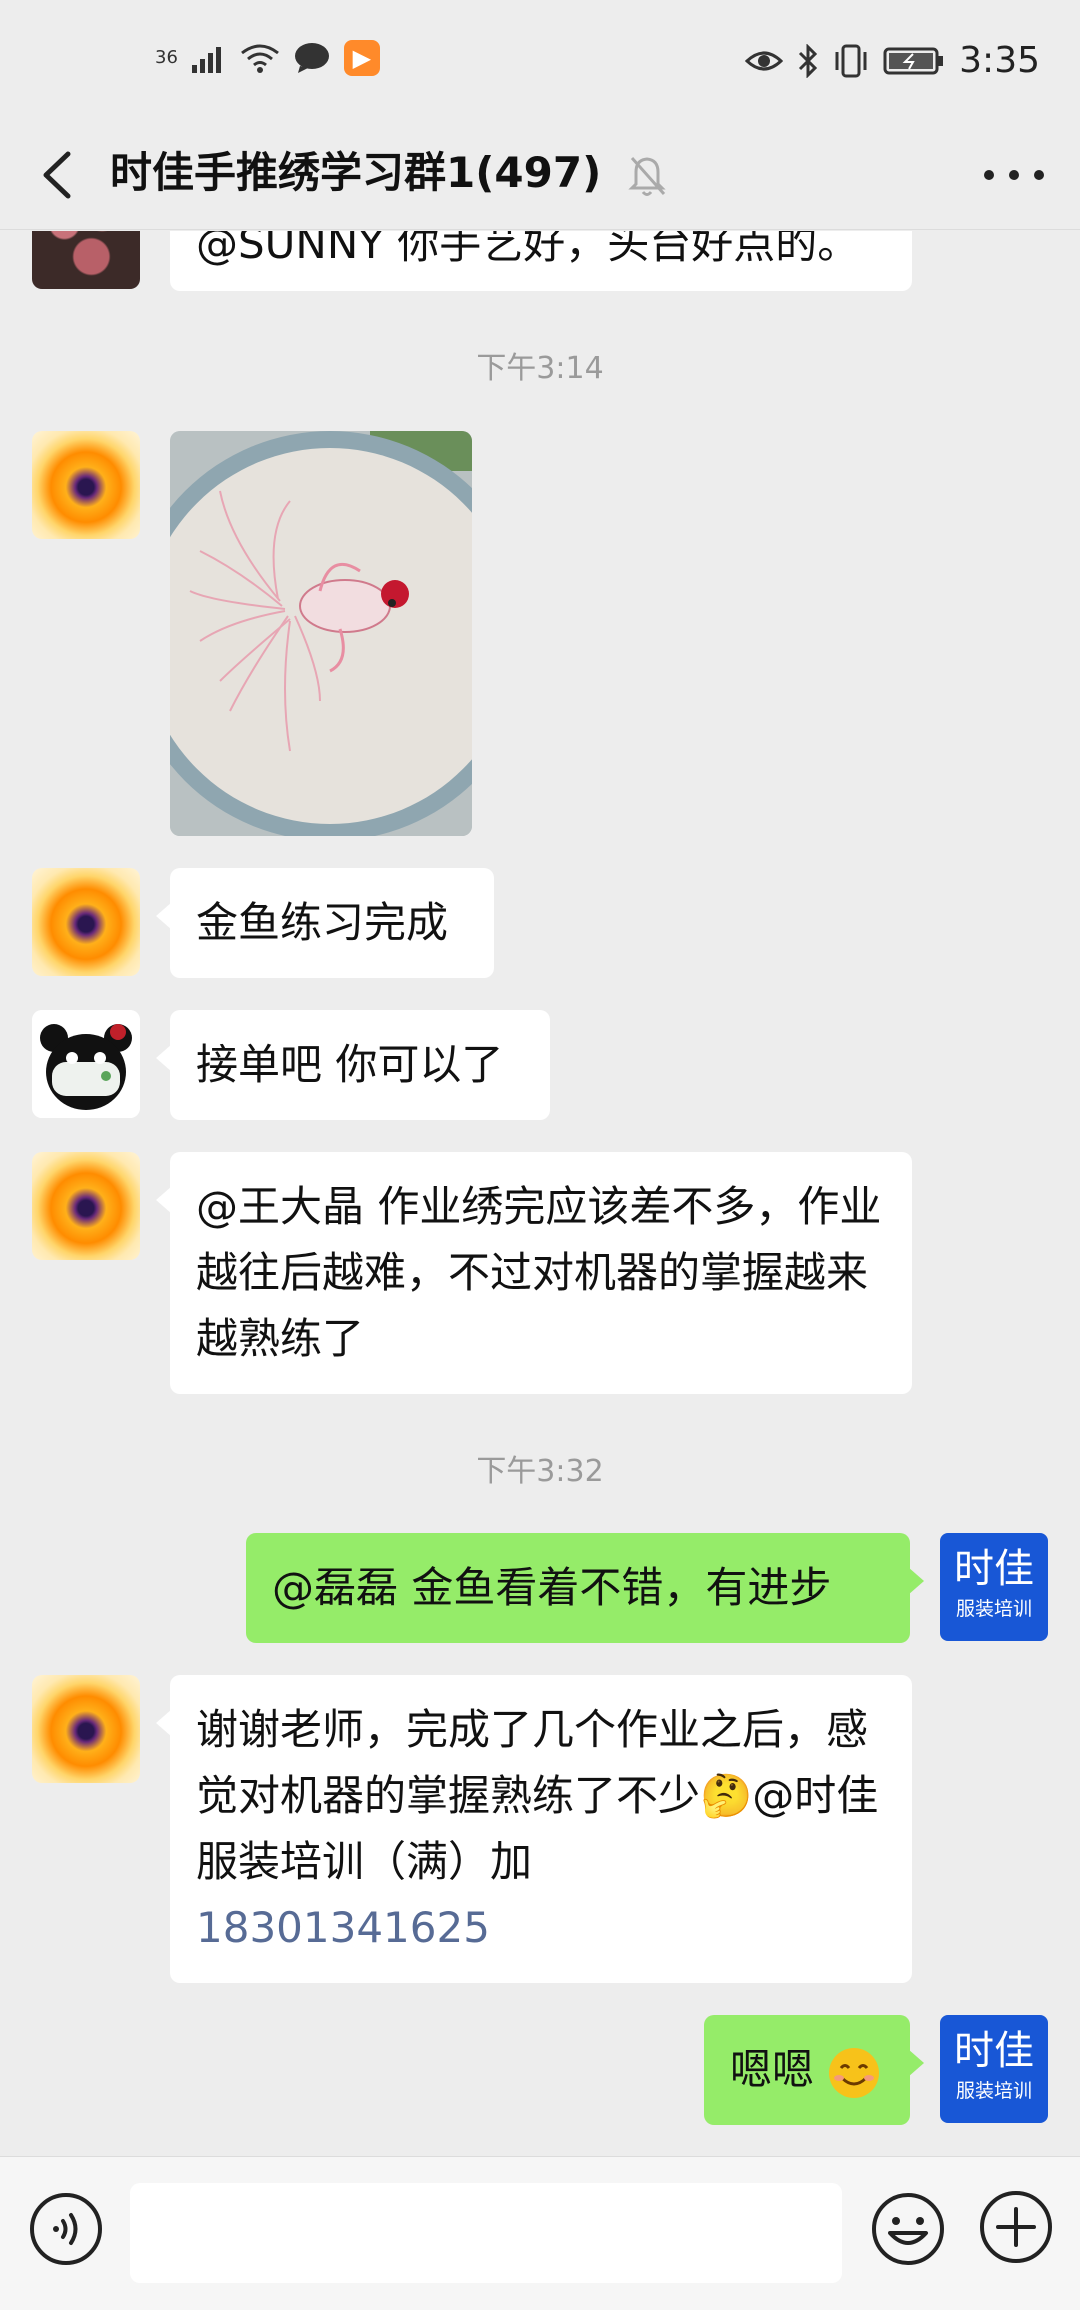  What do you see at coordinates (552, 1587) in the screenshot?
I see `message-text: @磊磊 金鱼看着不错，有进步` at bounding box center [552, 1587].